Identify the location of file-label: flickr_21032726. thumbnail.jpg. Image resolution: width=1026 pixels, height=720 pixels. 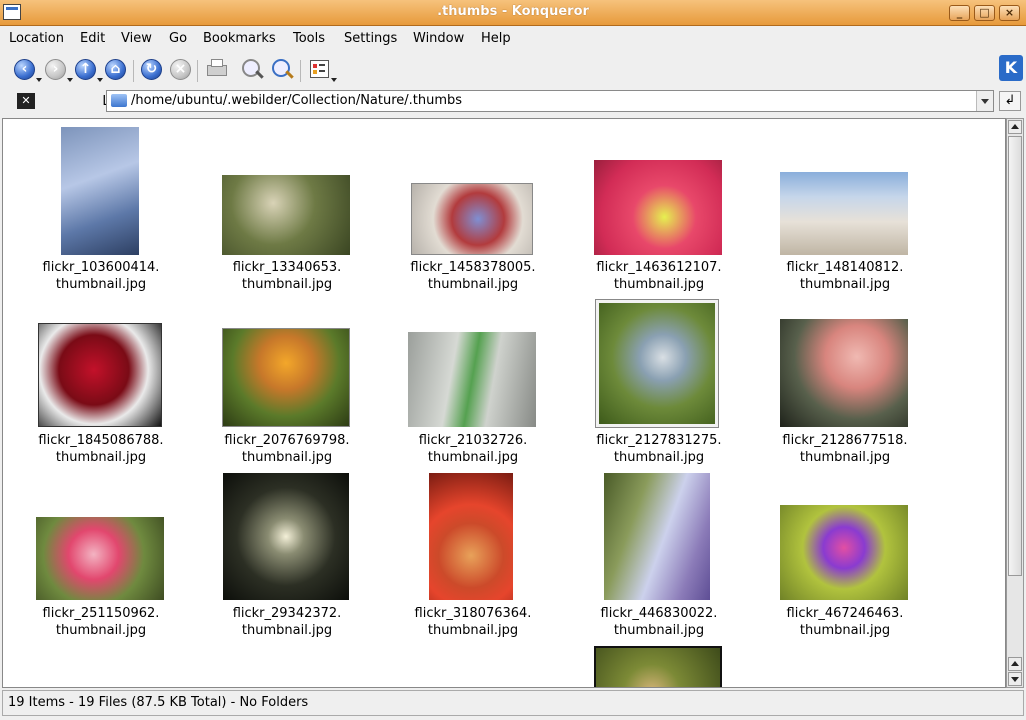
(473, 449).